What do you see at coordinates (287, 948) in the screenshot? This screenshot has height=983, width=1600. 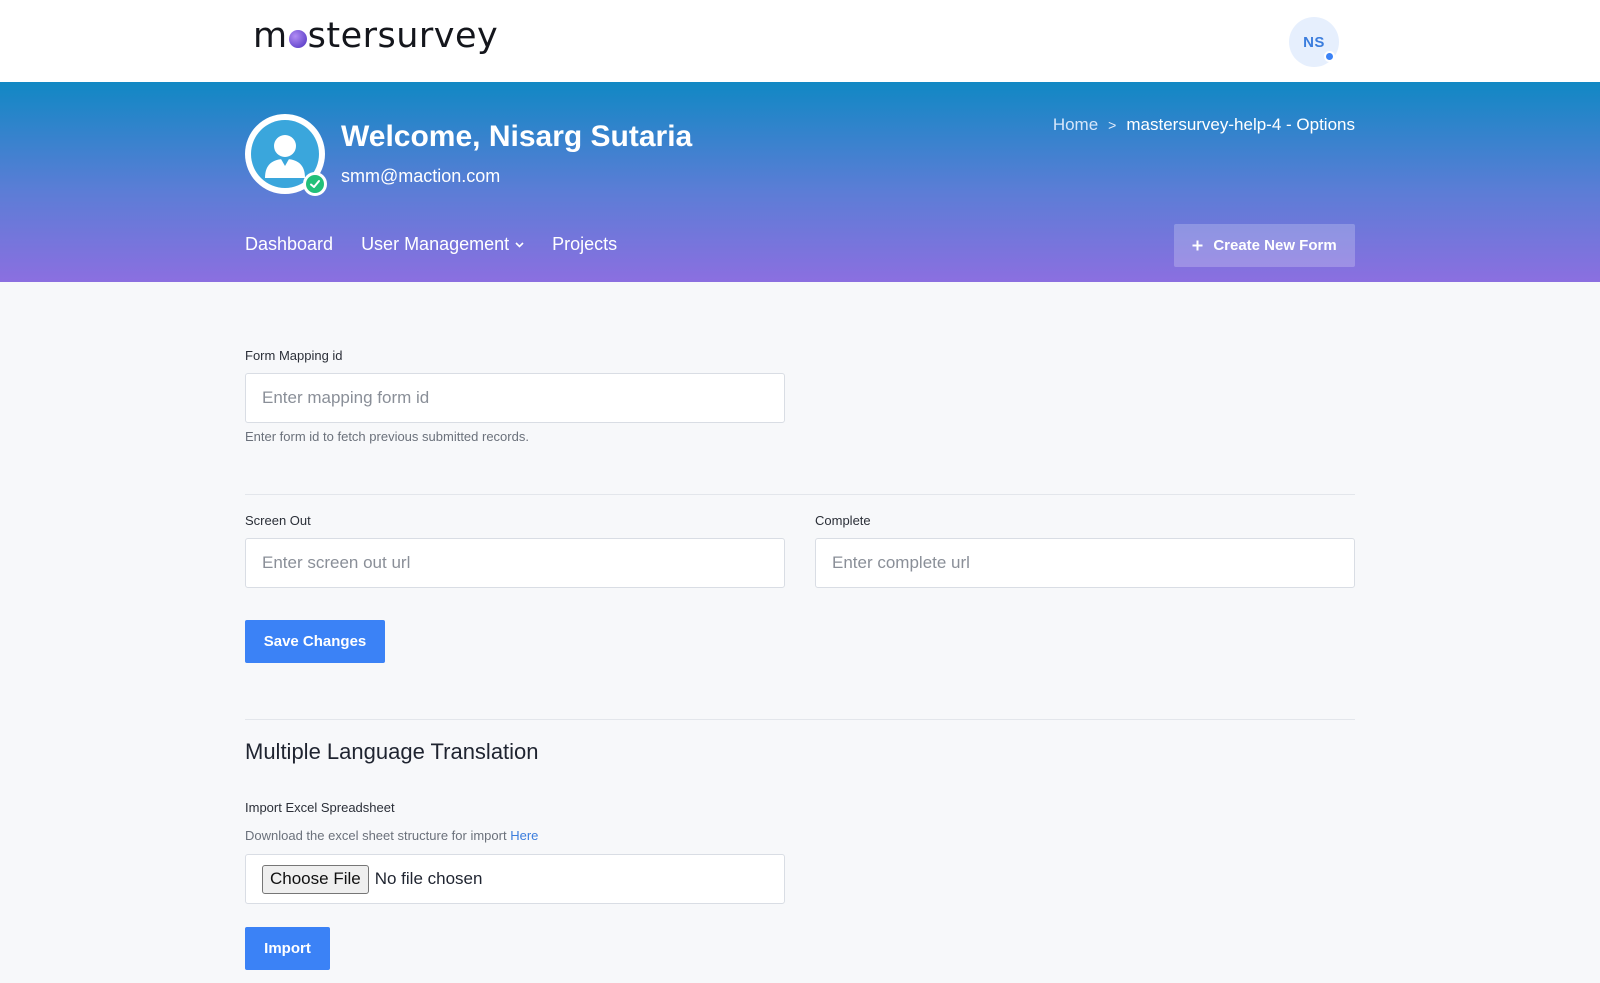 I see `import-button: Import` at bounding box center [287, 948].